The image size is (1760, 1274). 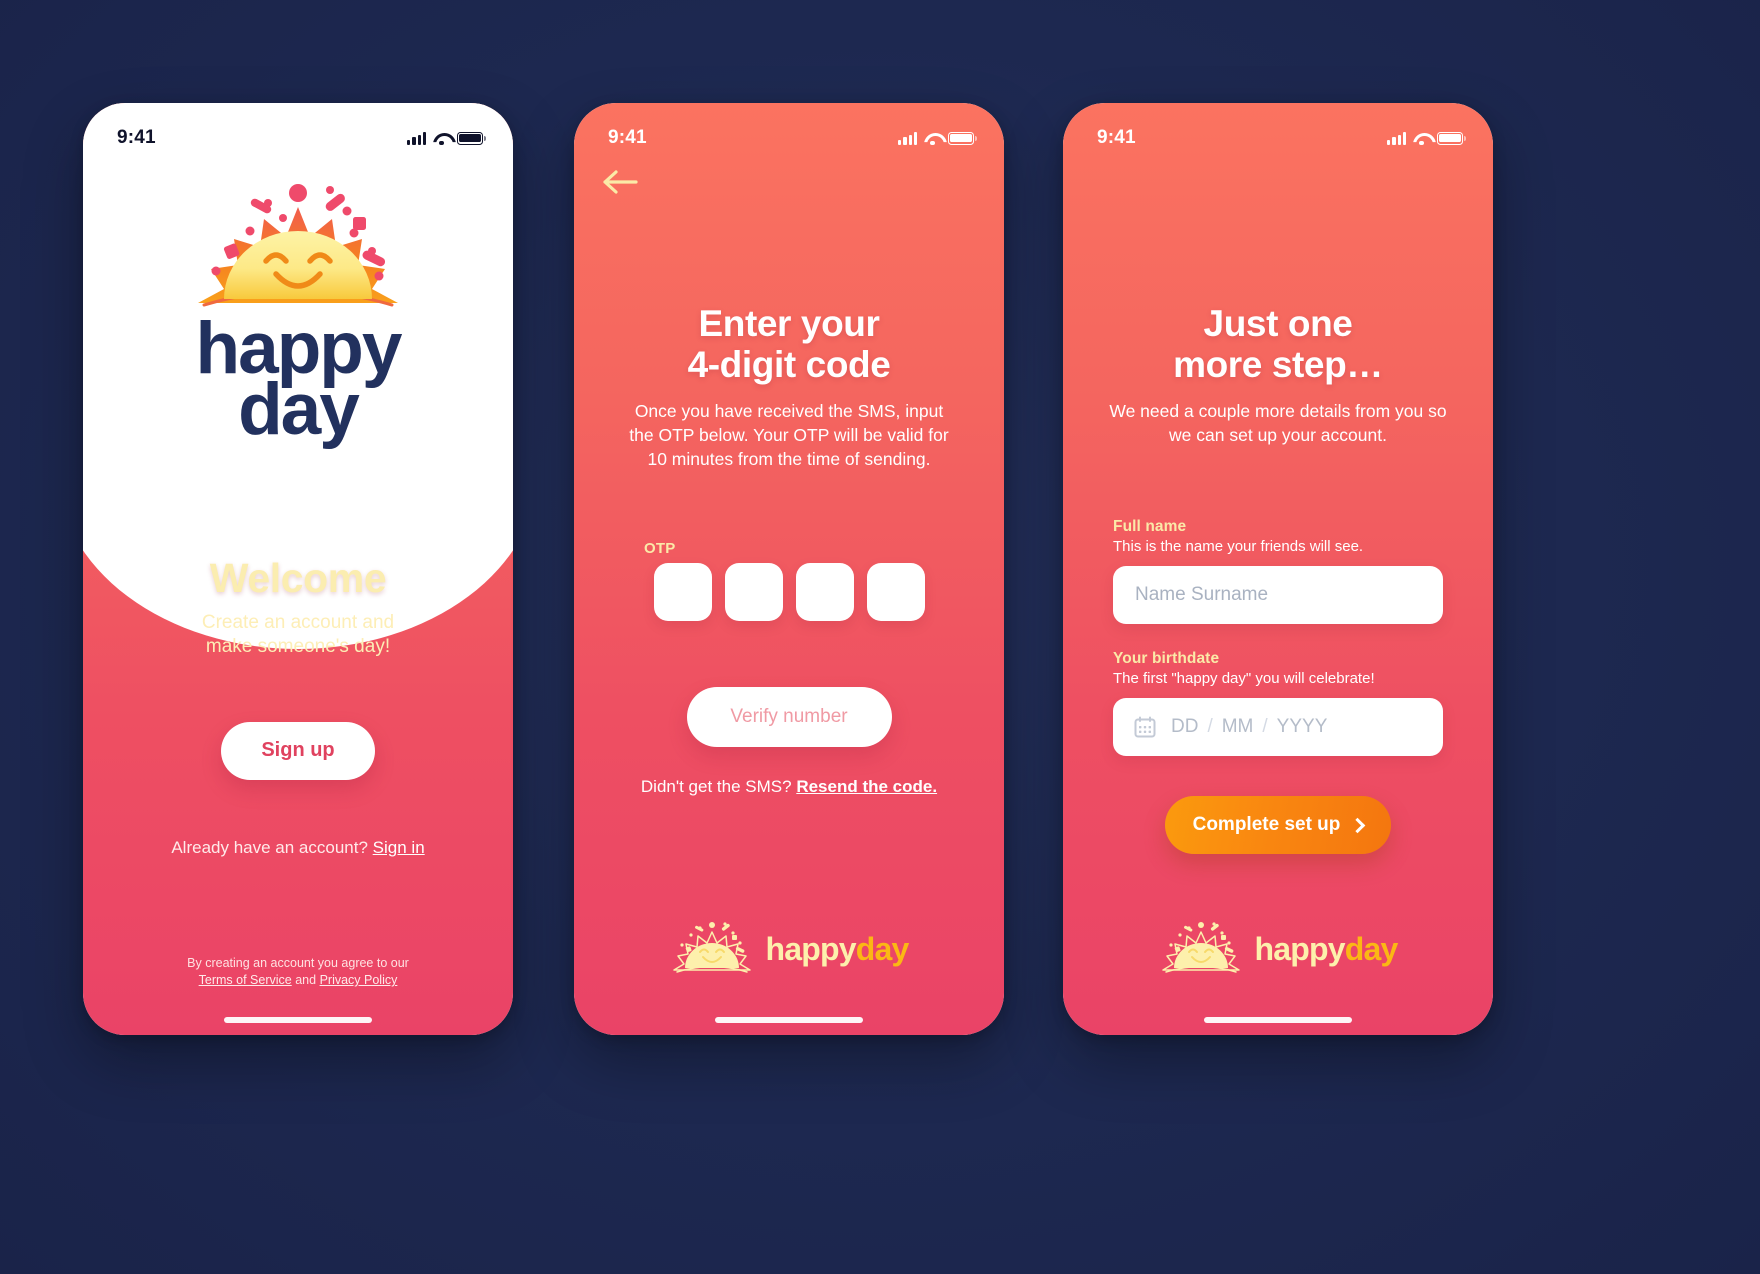 What do you see at coordinates (789, 323) in the screenshot?
I see `otp-title-line1: Enter your` at bounding box center [789, 323].